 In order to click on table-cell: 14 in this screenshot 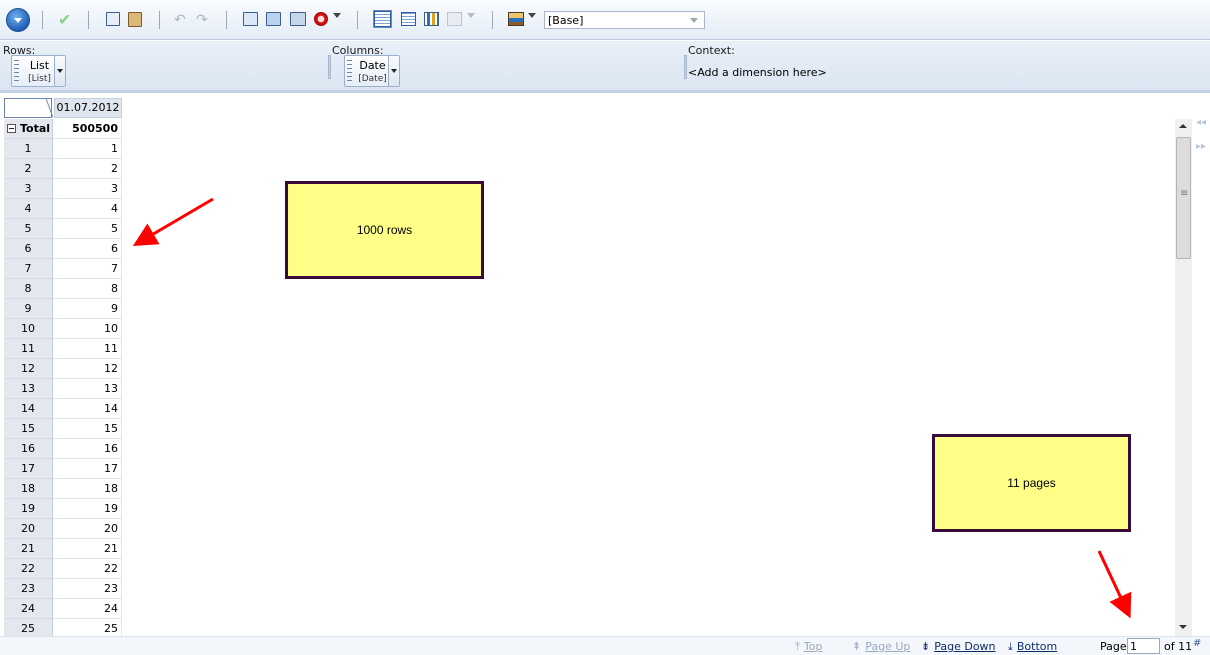, I will do `click(87, 409)`.